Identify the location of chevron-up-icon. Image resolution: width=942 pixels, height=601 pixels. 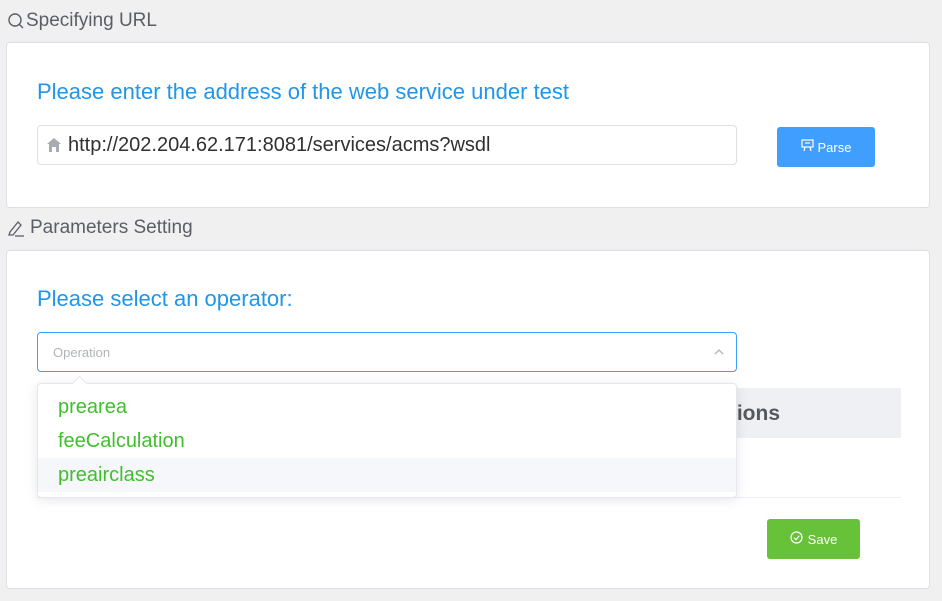
(719, 352).